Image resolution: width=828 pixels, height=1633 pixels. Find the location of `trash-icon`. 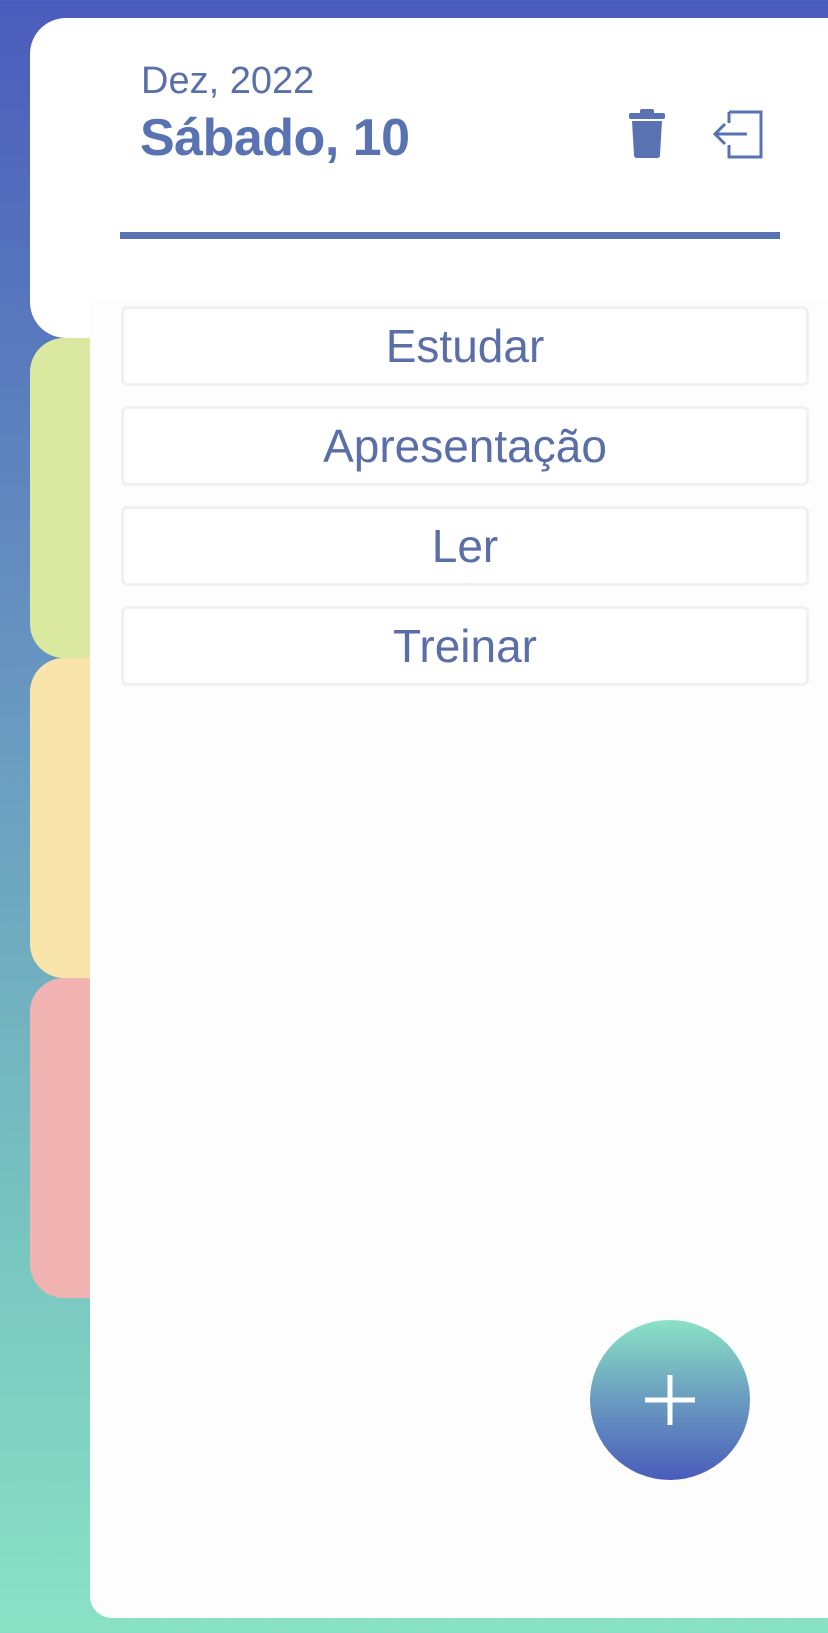

trash-icon is located at coordinates (647, 133).